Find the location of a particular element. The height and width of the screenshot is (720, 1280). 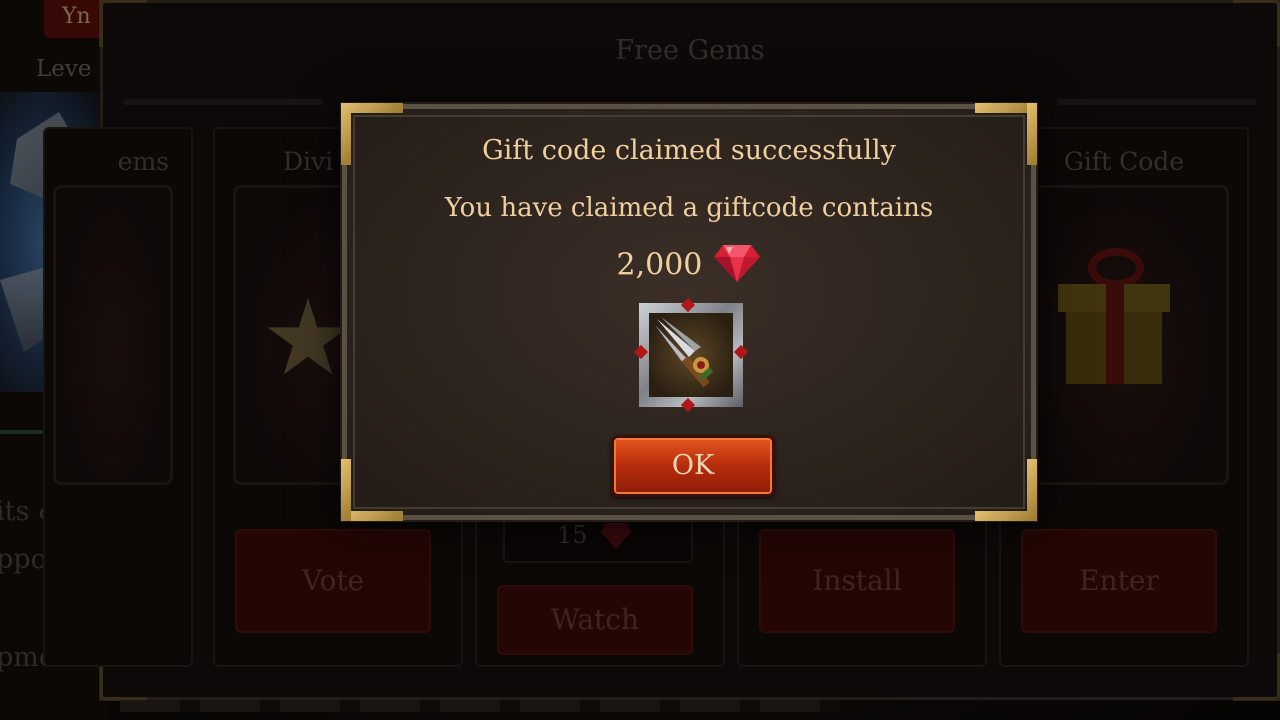

reward-row: 2,000 is located at coordinates (689, 265).